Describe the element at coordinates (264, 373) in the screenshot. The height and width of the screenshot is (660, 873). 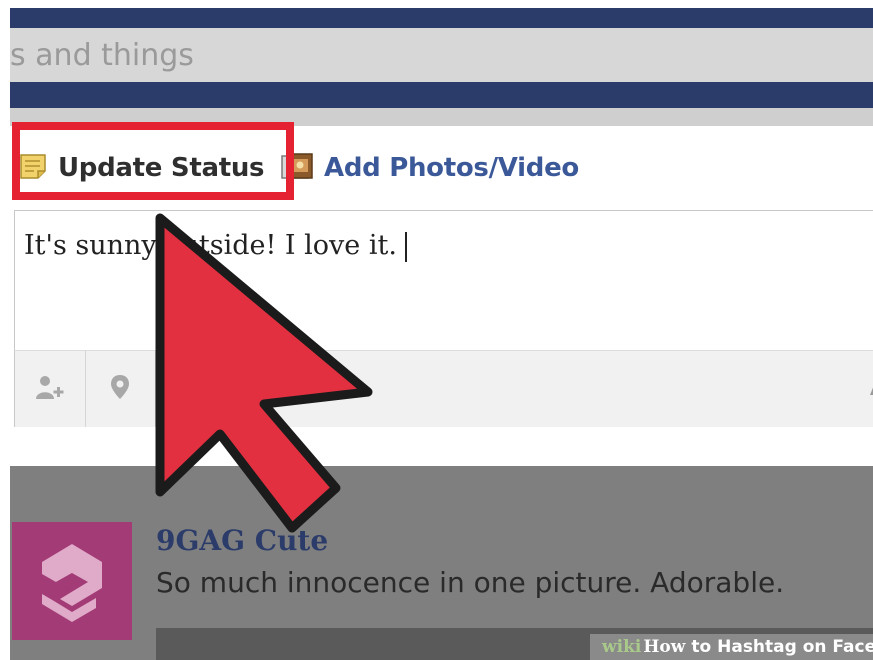
I see `arrow-pointer-icon` at that location.